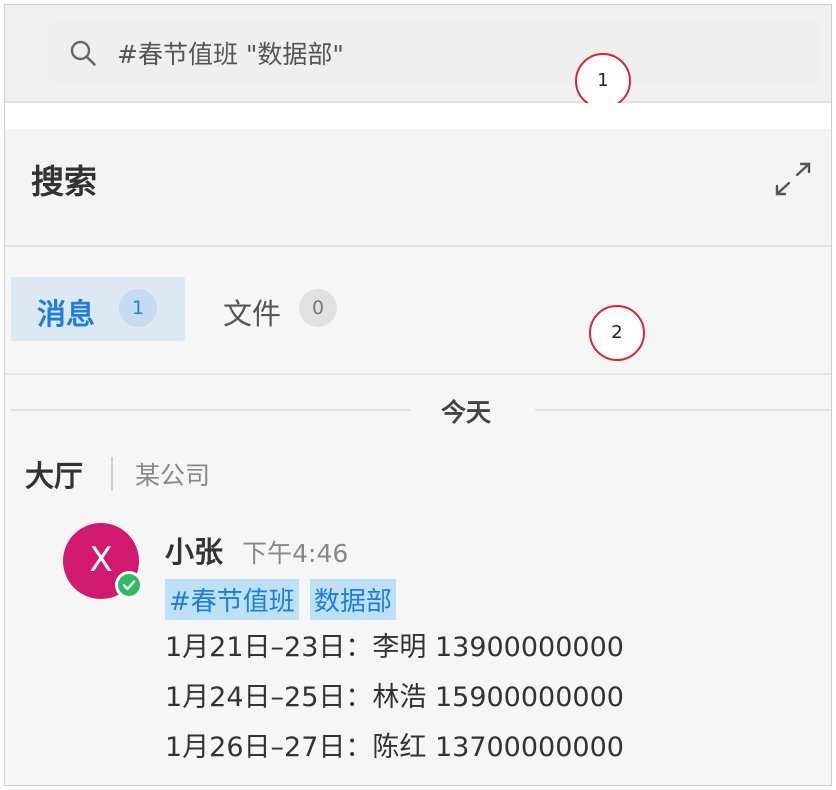 The height and width of the screenshot is (790, 836). Describe the element at coordinates (394, 647) in the screenshot. I see `message-line: 1月21日–23日：李明 13900000000` at that location.